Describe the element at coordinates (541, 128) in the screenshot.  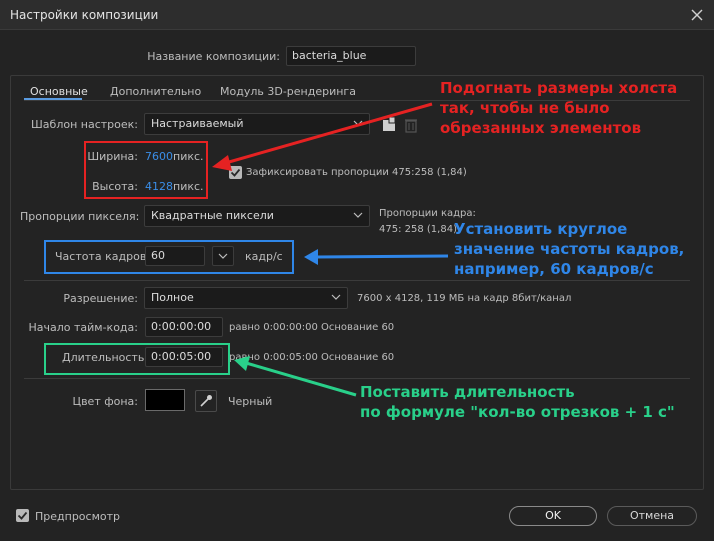
I see `annotation-red-line-3: обрезанных элементов` at that location.